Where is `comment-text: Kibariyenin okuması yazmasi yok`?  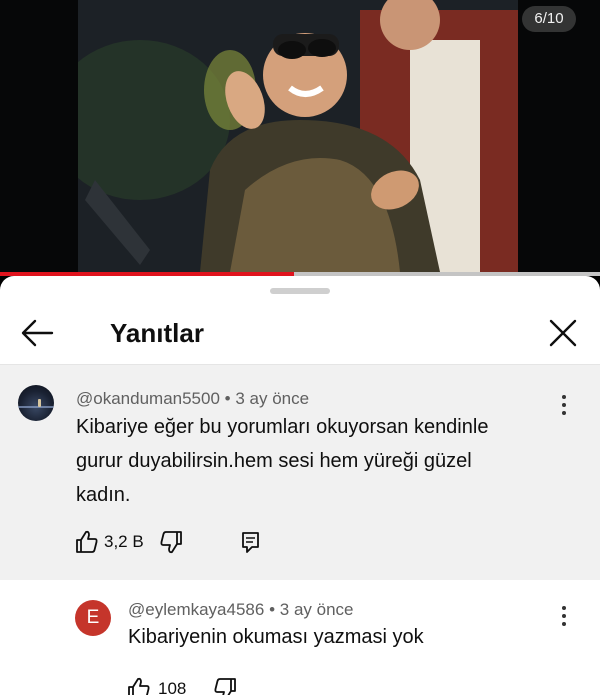 comment-text: Kibariyenin okuması yazmasi yok is located at coordinates (276, 637).